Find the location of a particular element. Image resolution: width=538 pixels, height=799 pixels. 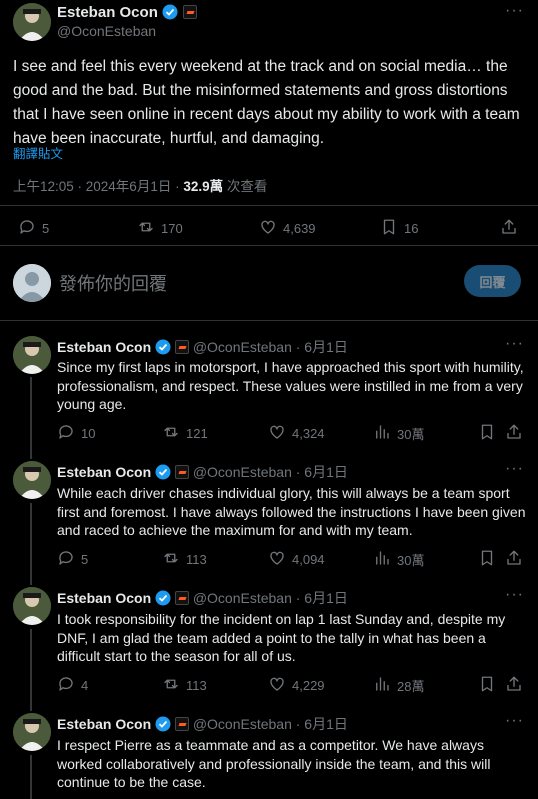

like-button: 4,229 is located at coordinates (296, 685).